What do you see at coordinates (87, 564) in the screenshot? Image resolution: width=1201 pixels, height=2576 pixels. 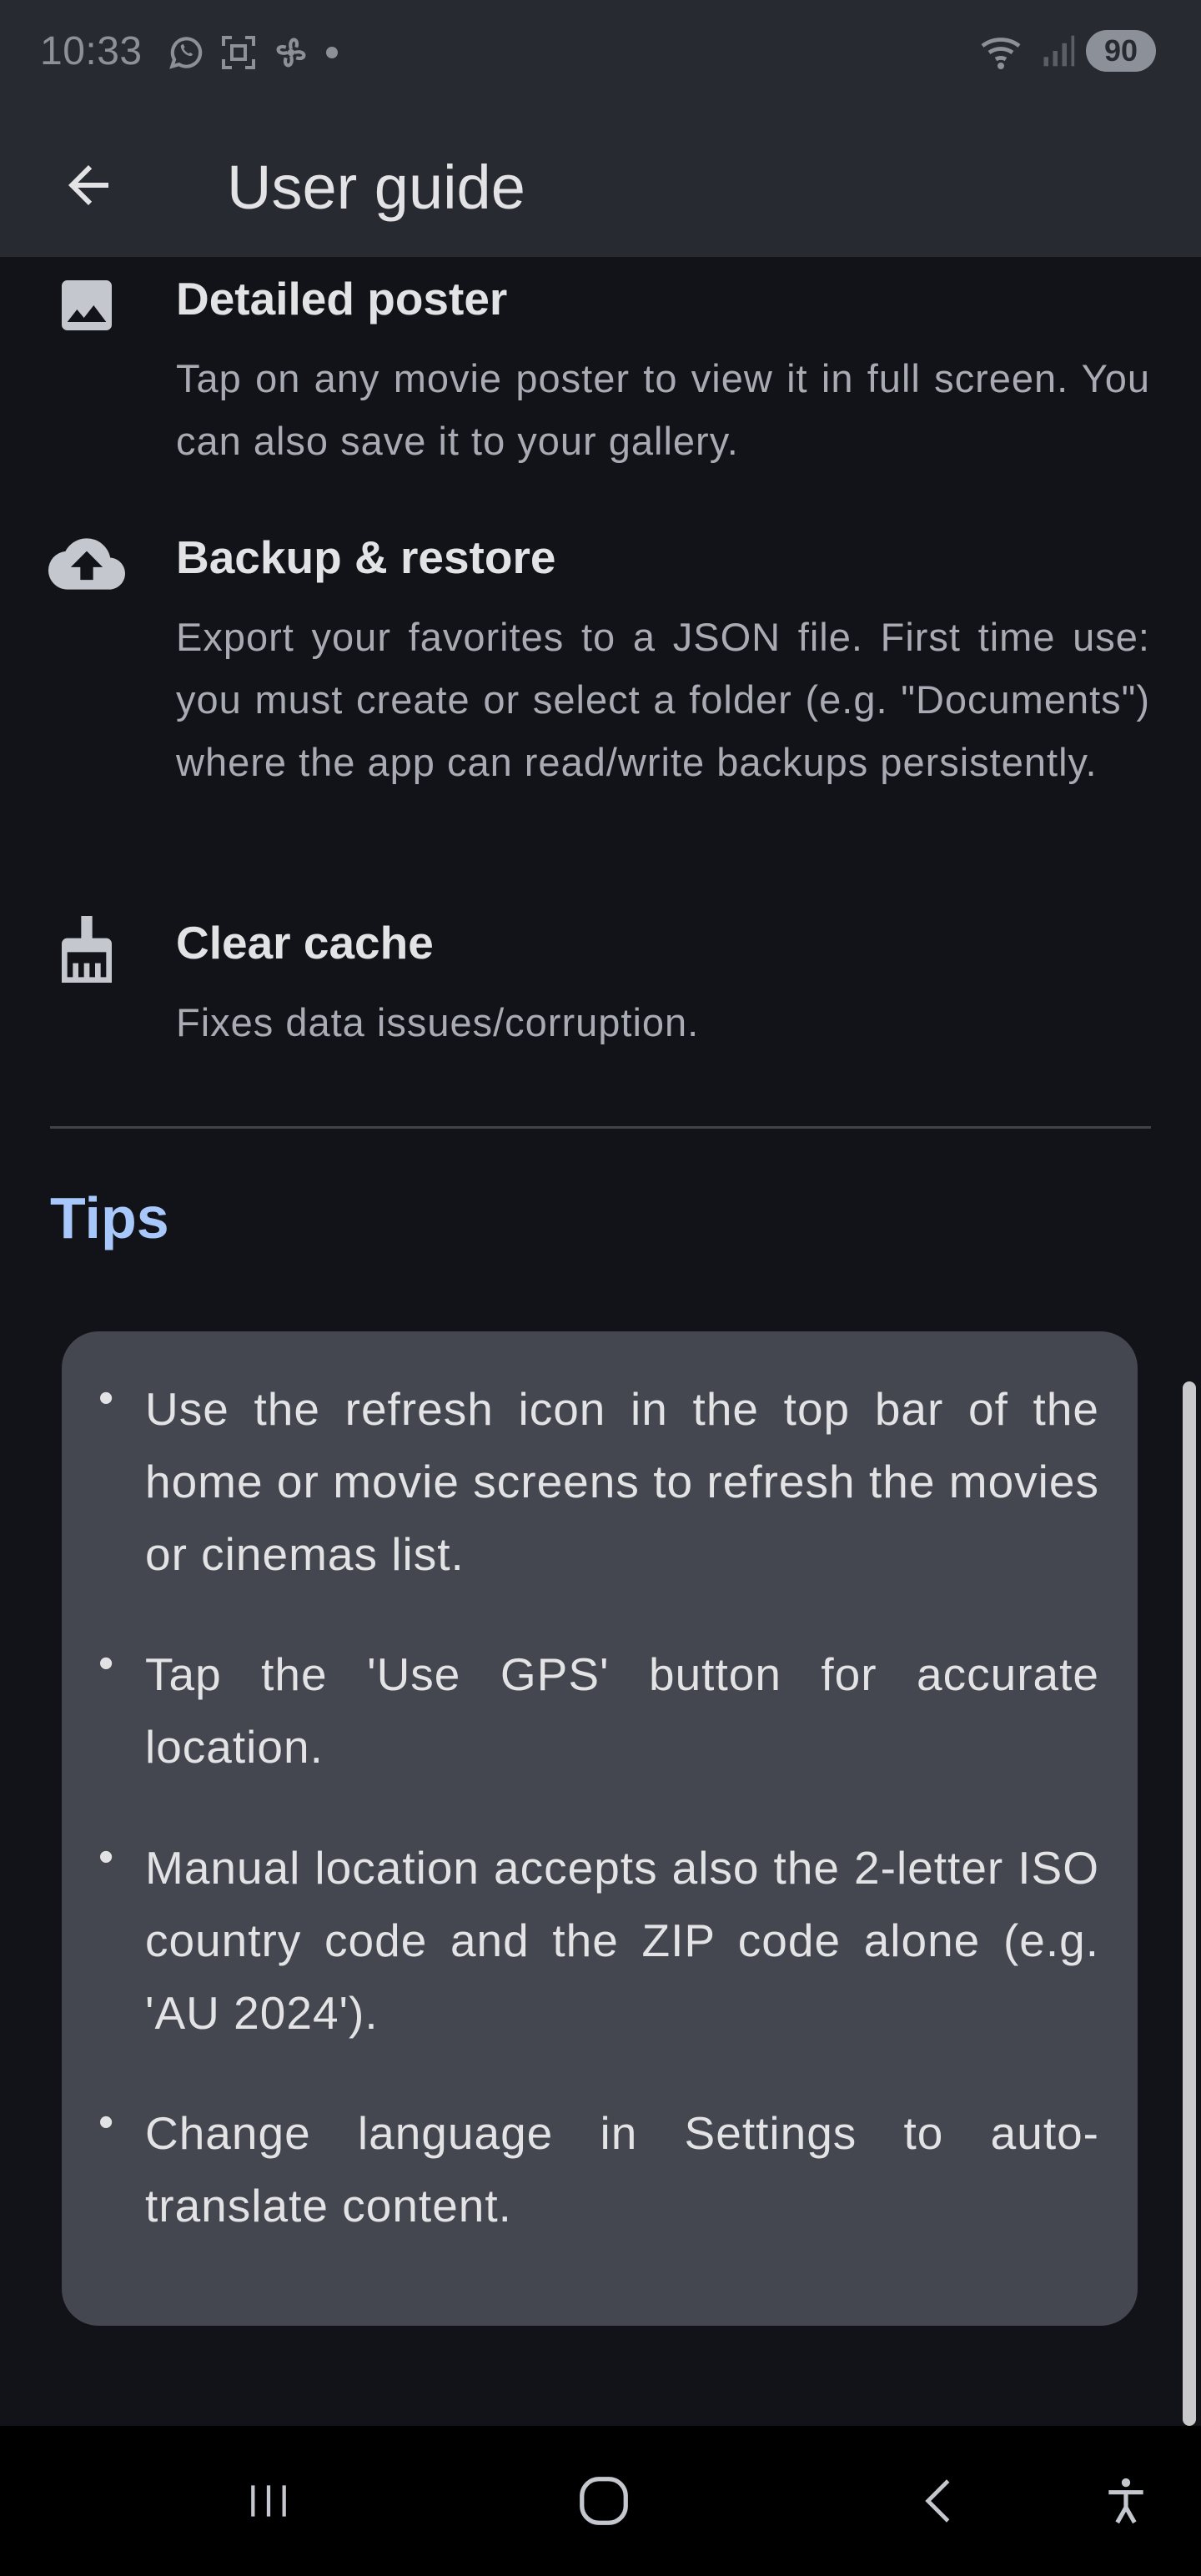 I see `cloud-upload-icon` at bounding box center [87, 564].